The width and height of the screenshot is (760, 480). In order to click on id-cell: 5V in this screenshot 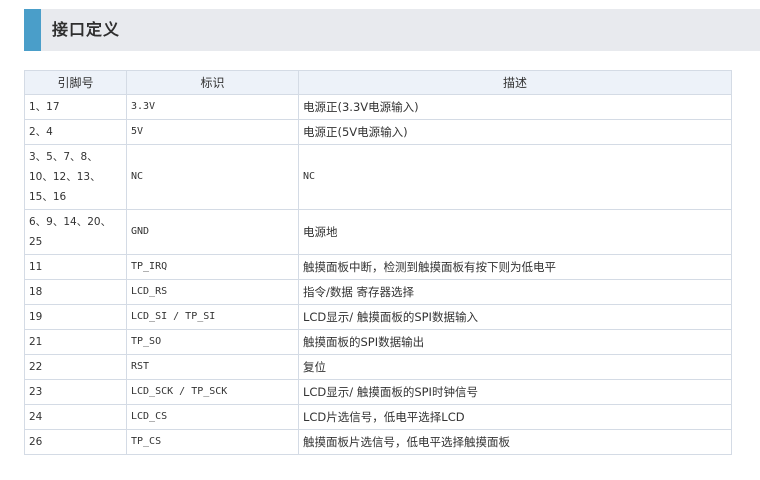, I will do `click(212, 132)`.